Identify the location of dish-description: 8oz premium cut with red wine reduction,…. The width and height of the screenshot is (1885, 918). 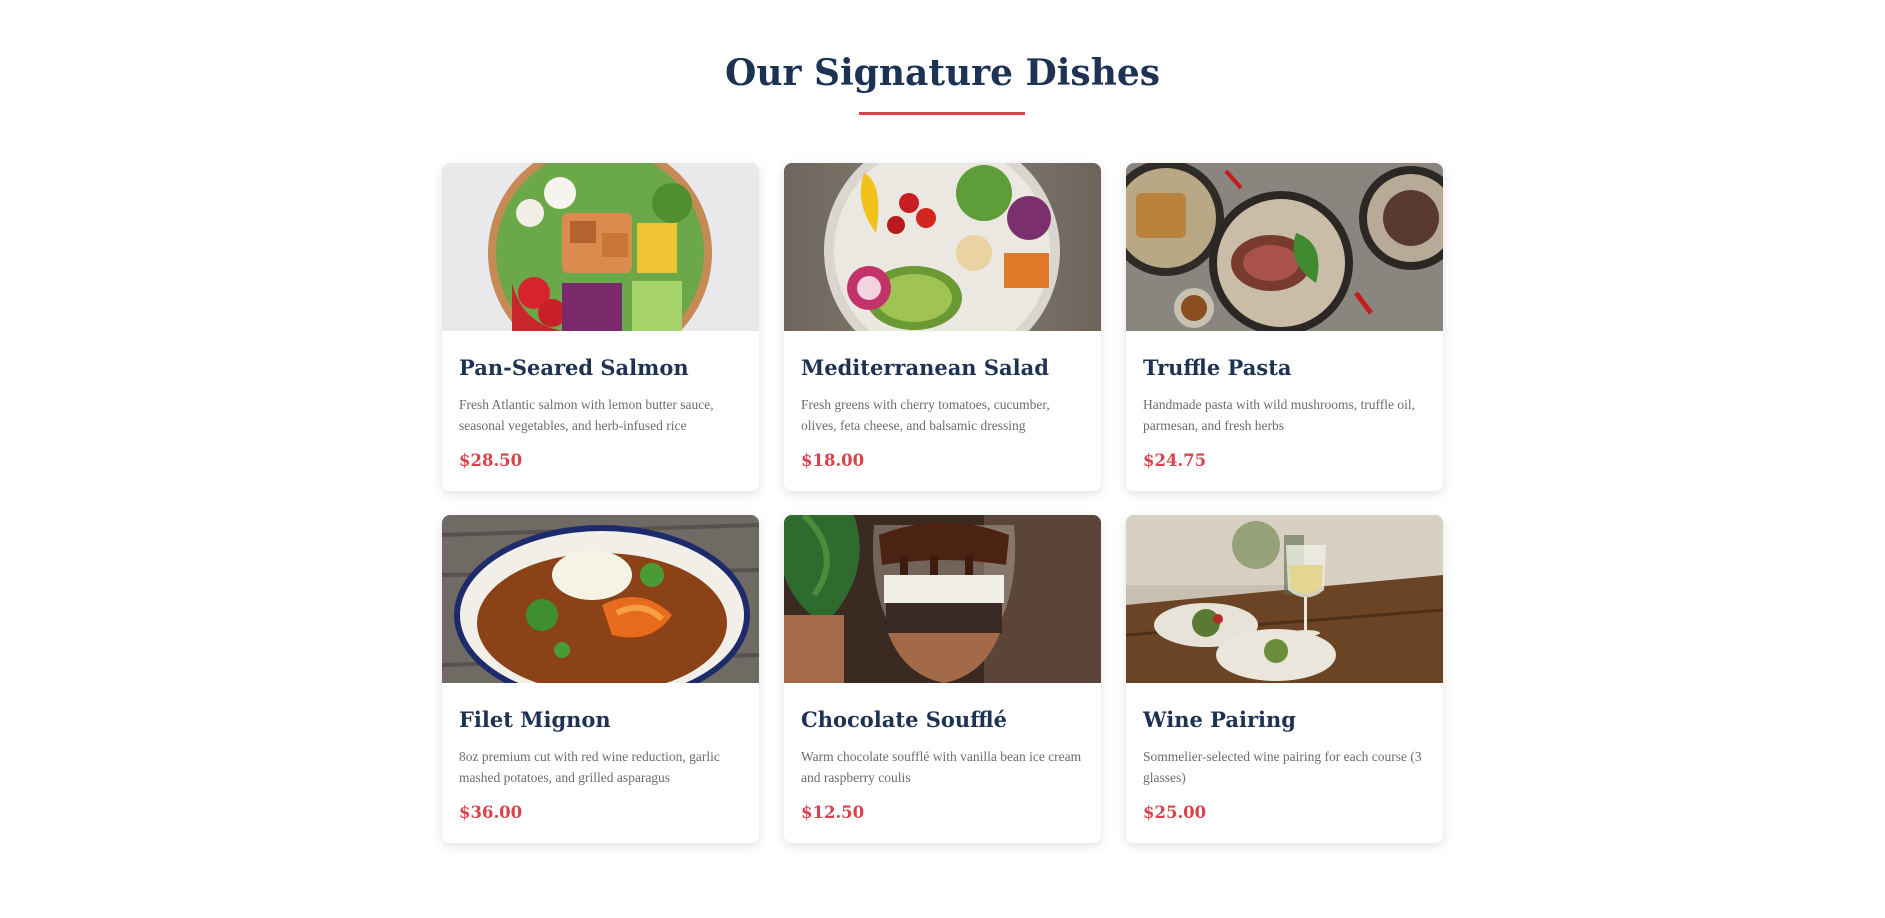
(589, 767).